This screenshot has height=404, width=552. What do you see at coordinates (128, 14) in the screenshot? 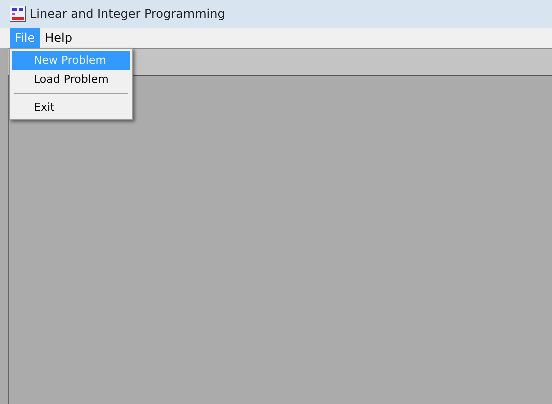
I see `window-title: Linear and Integer Programming` at bounding box center [128, 14].